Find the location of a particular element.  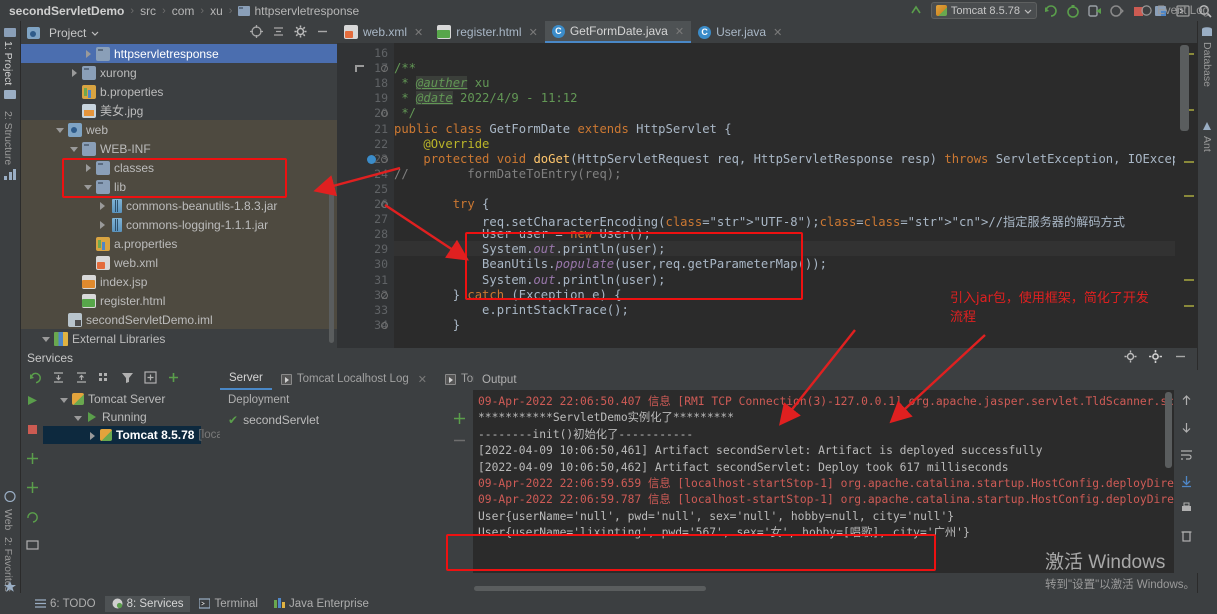

status-button-java-enterprise: Java Enterprise is located at coordinates (321, 604).